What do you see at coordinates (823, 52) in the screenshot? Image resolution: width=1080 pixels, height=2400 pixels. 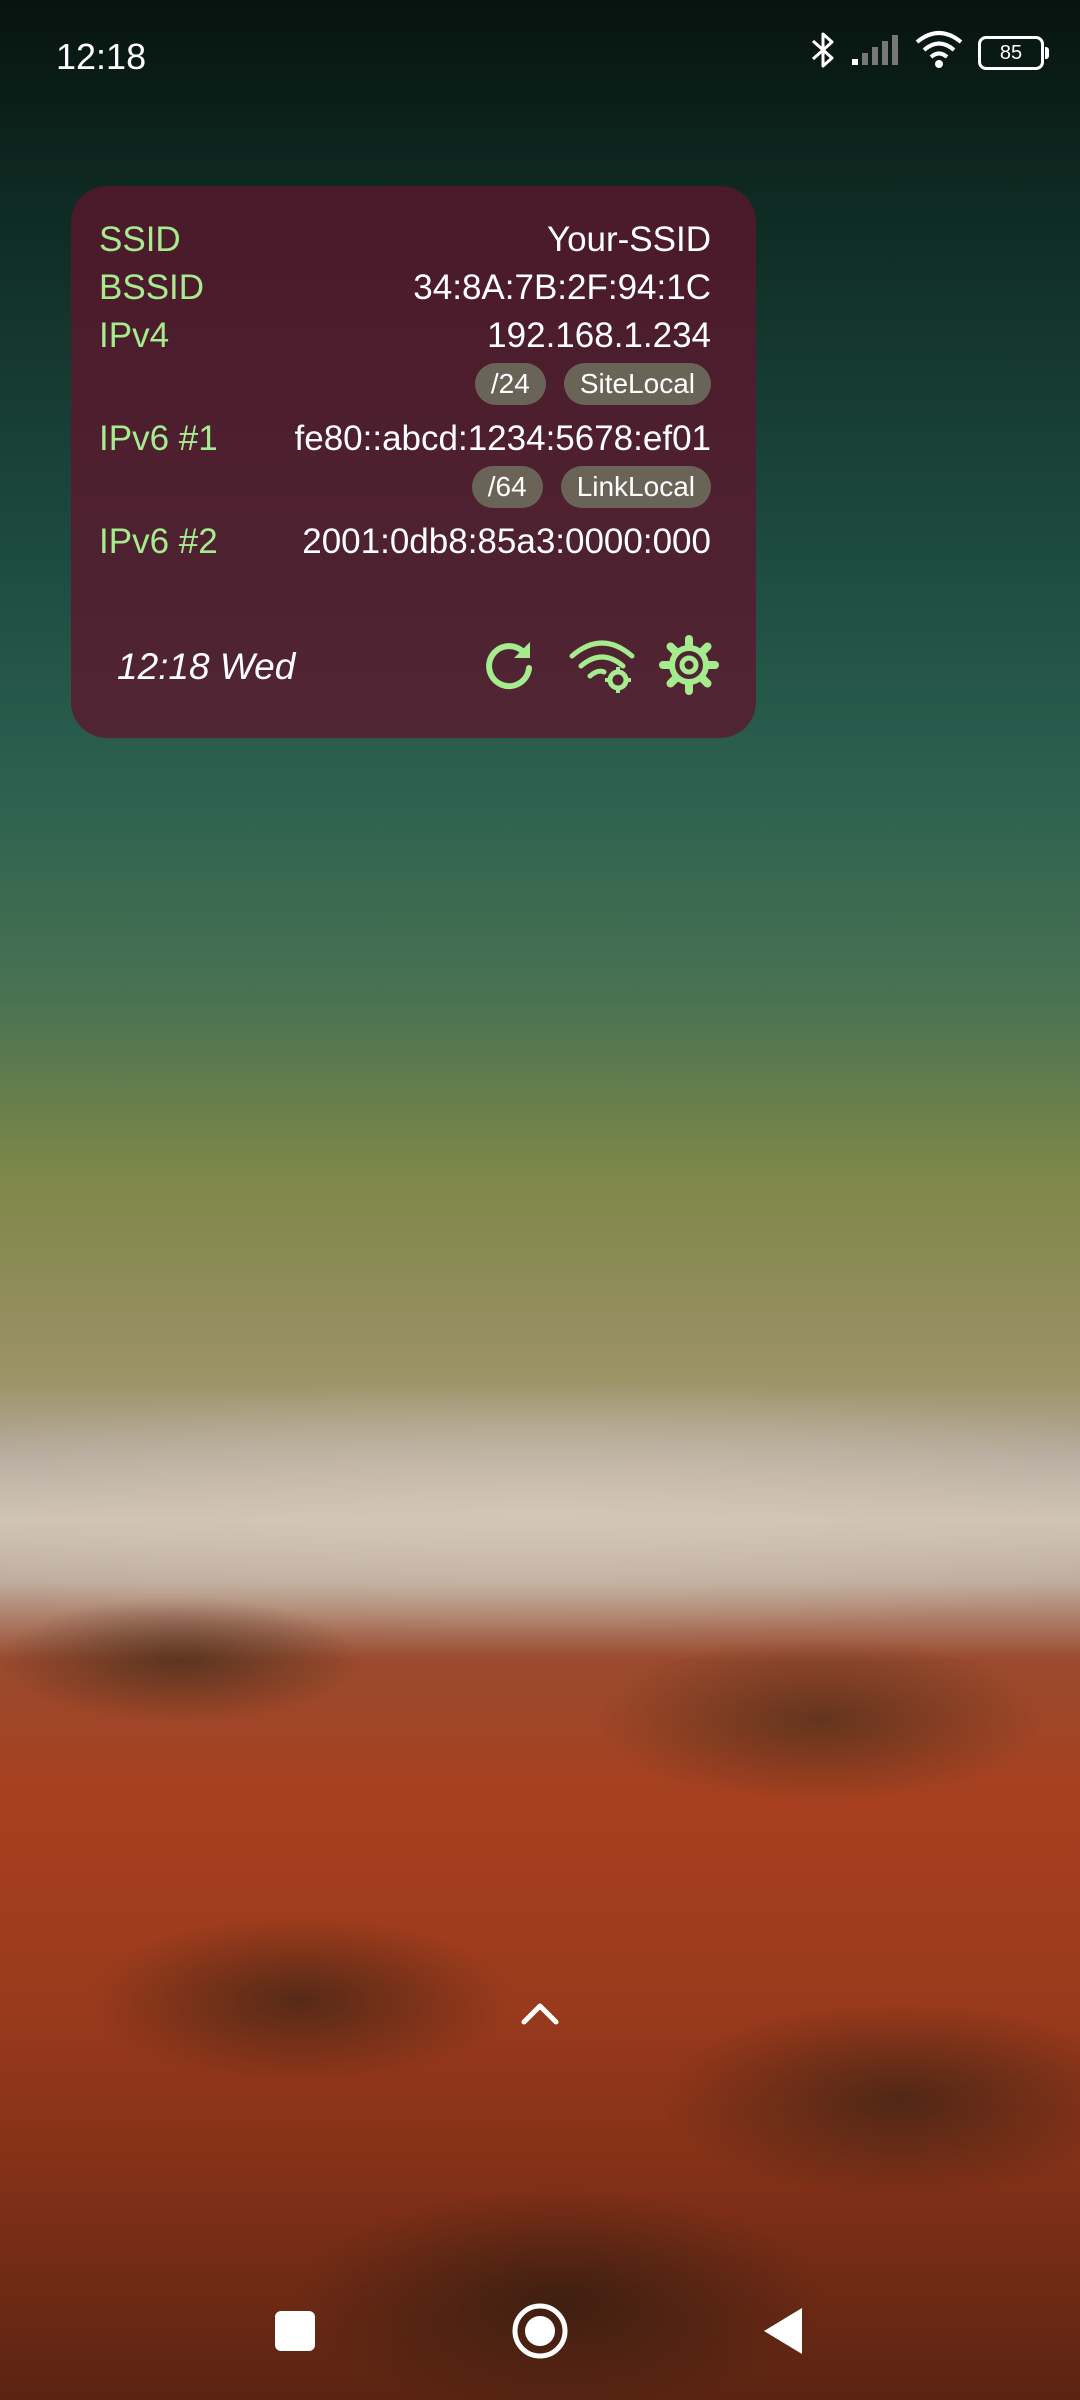 I see `bluetooth-icon` at bounding box center [823, 52].